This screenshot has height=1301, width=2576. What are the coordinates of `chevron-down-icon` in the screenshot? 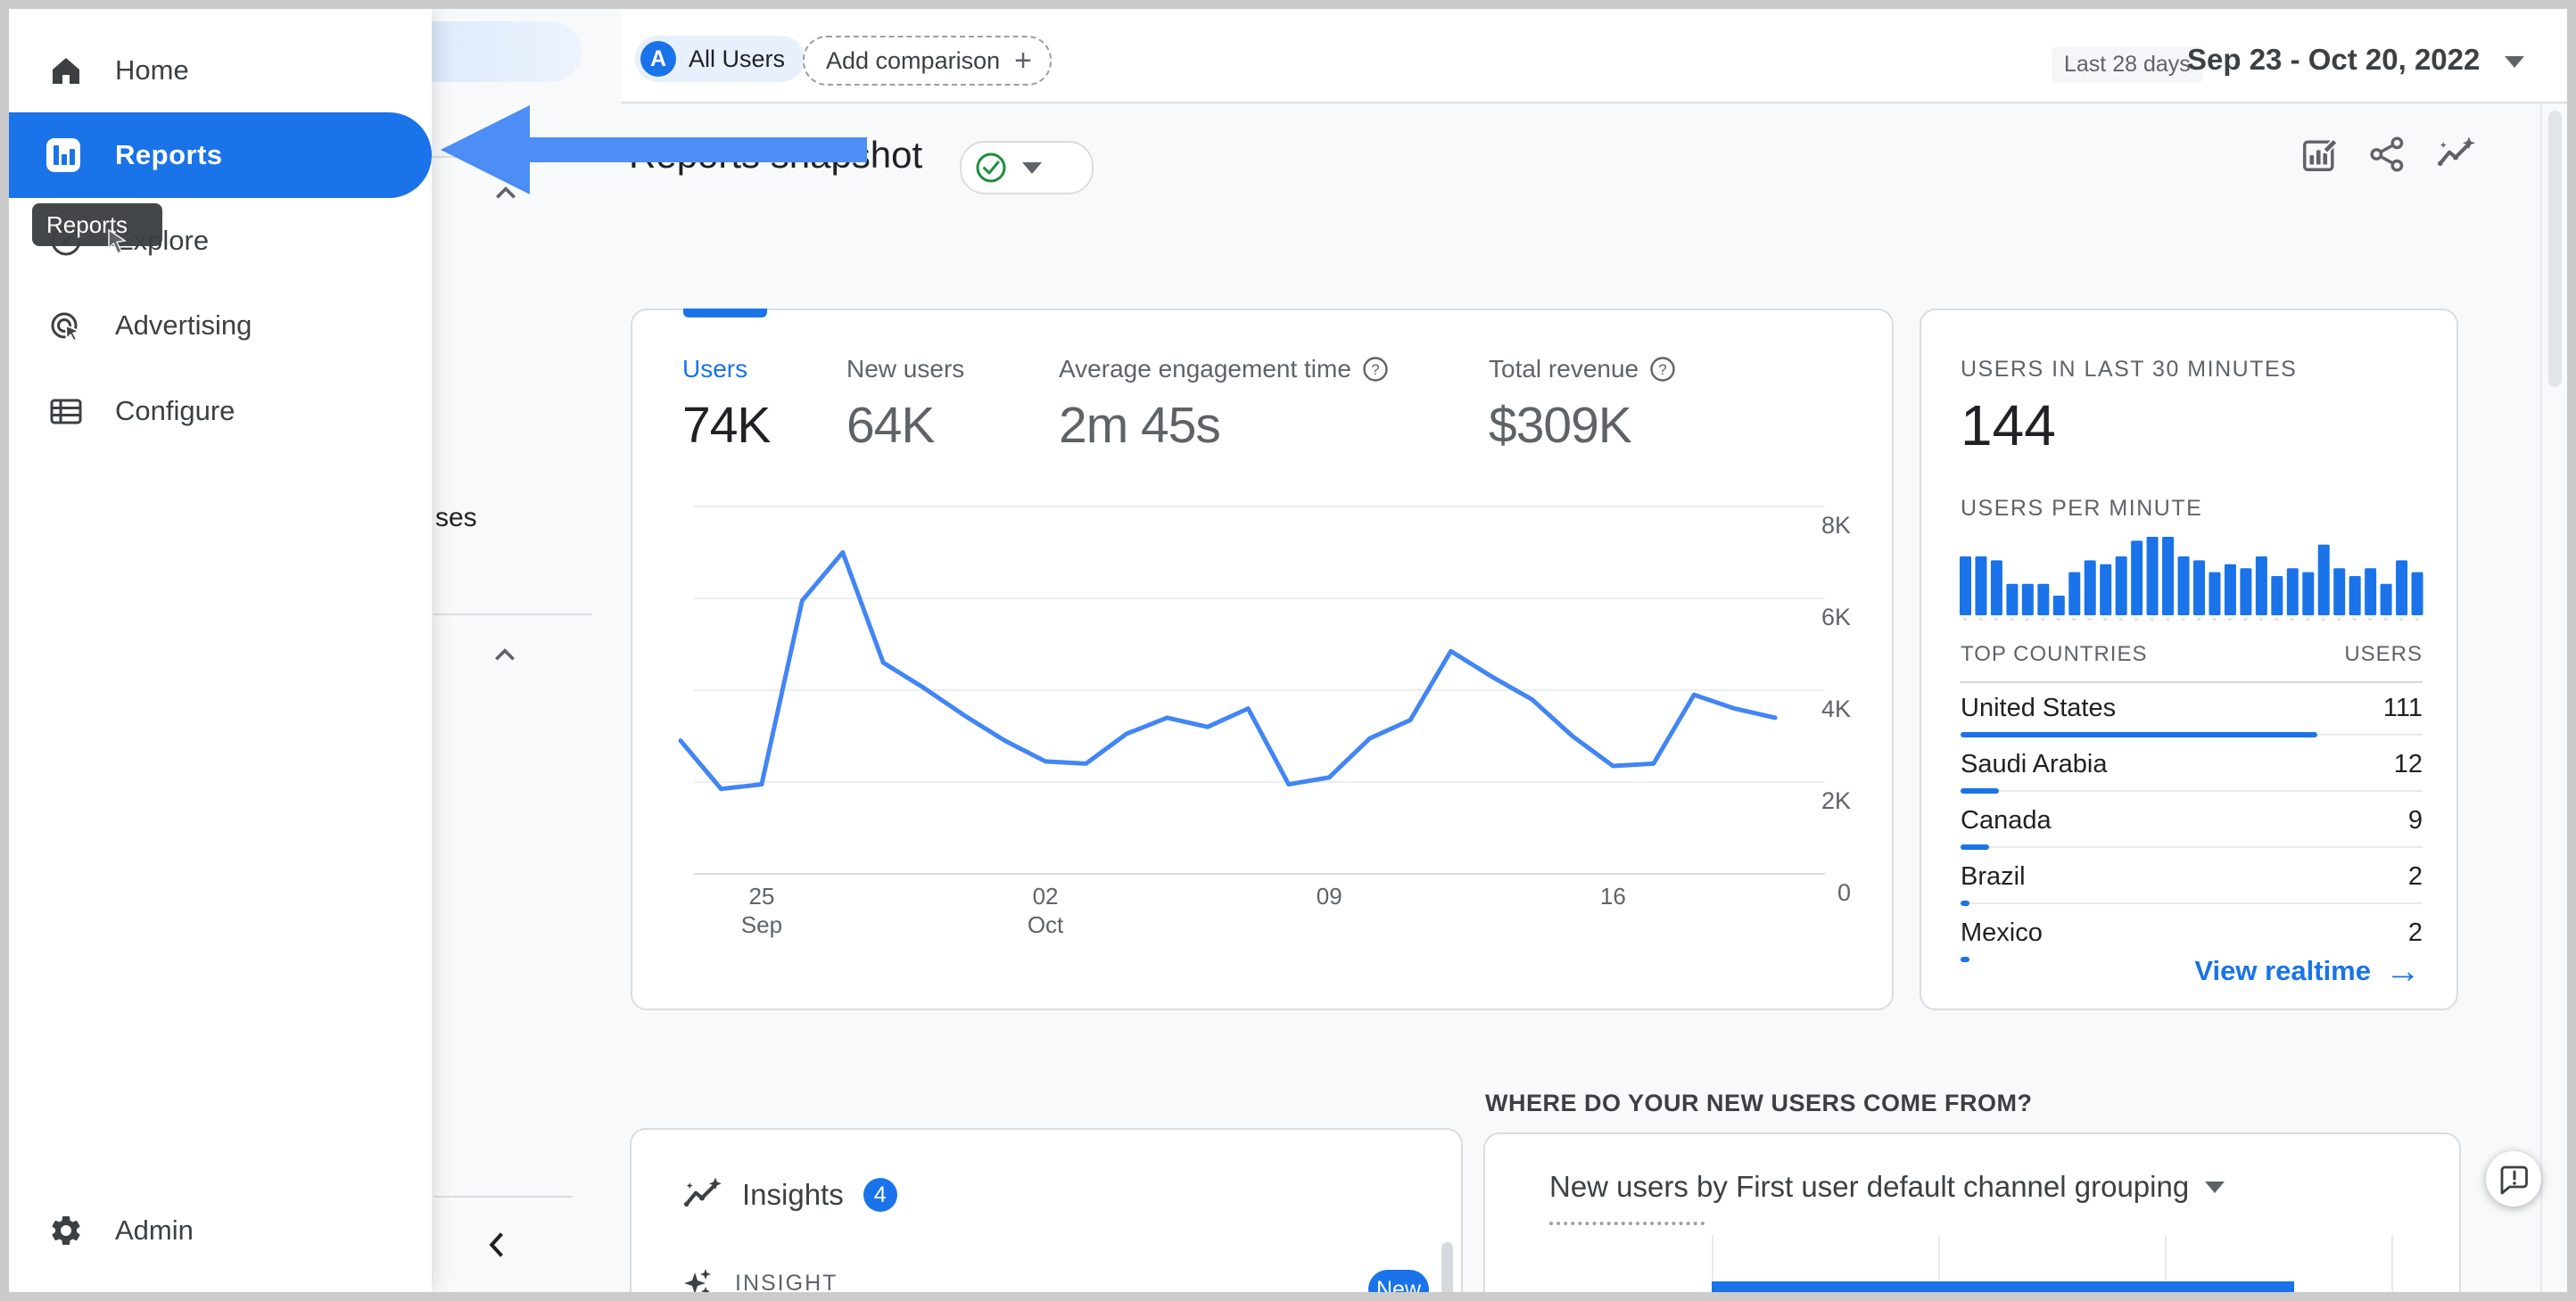 It's located at (1032, 167).